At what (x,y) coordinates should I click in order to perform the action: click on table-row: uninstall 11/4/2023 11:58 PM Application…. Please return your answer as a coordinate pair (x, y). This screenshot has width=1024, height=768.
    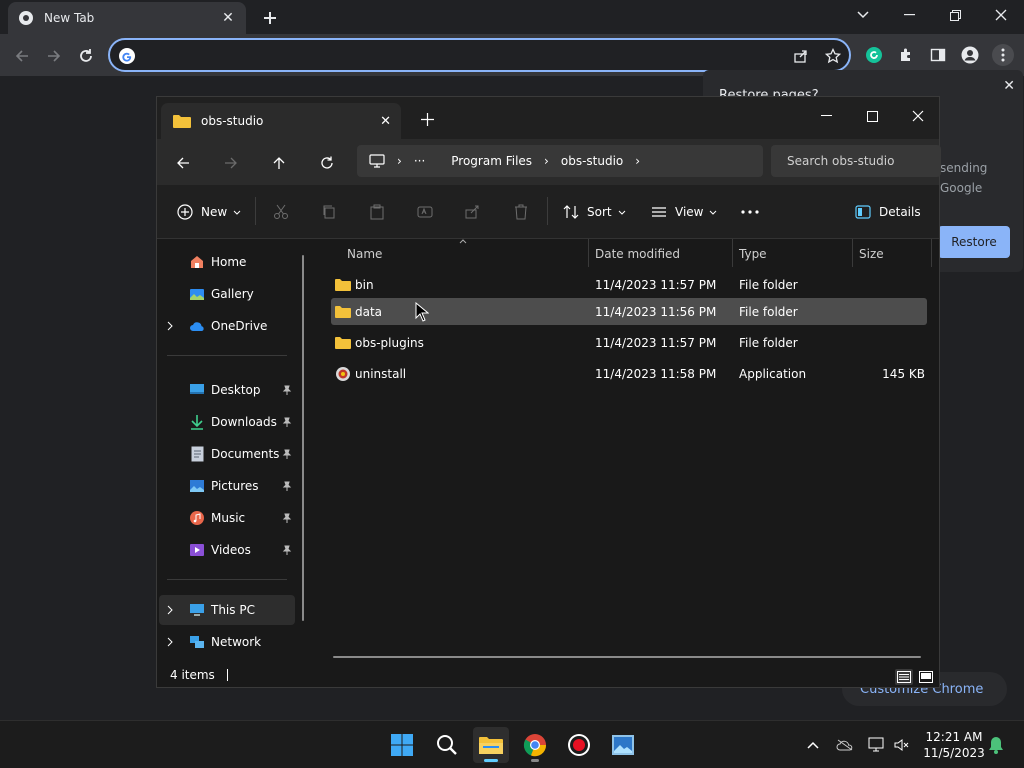
    Looking at the image, I should click on (629, 374).